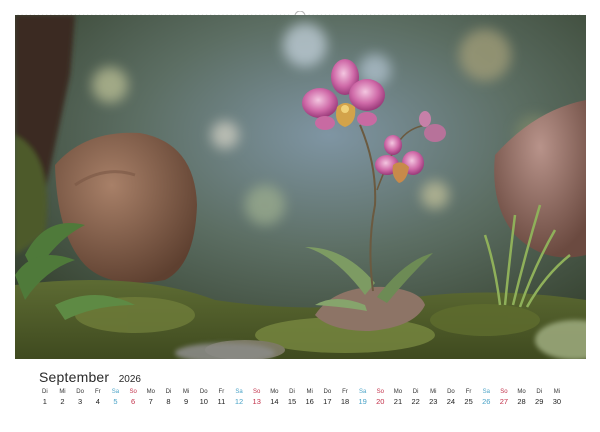 This screenshot has width=600, height=432. I want to click on day-cell: Mo 28, so click(522, 400).